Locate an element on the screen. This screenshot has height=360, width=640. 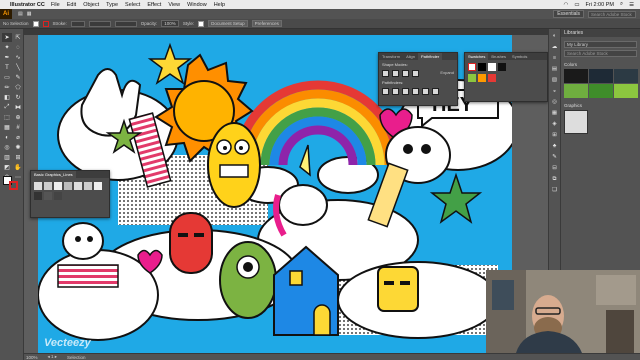
preferences-button: Preferences is located at coordinates (266, 23).